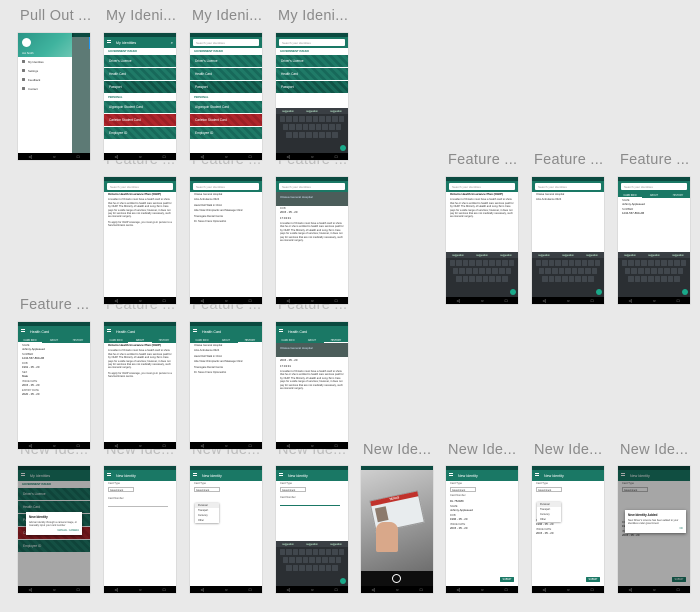  Describe the element at coordinates (568, 199) in the screenshot. I see `history-item: AGL Ambulance #324` at that location.